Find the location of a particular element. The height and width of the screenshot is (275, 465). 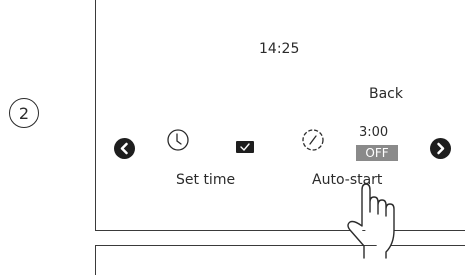

next-screen-frame is located at coordinates (280, 260).